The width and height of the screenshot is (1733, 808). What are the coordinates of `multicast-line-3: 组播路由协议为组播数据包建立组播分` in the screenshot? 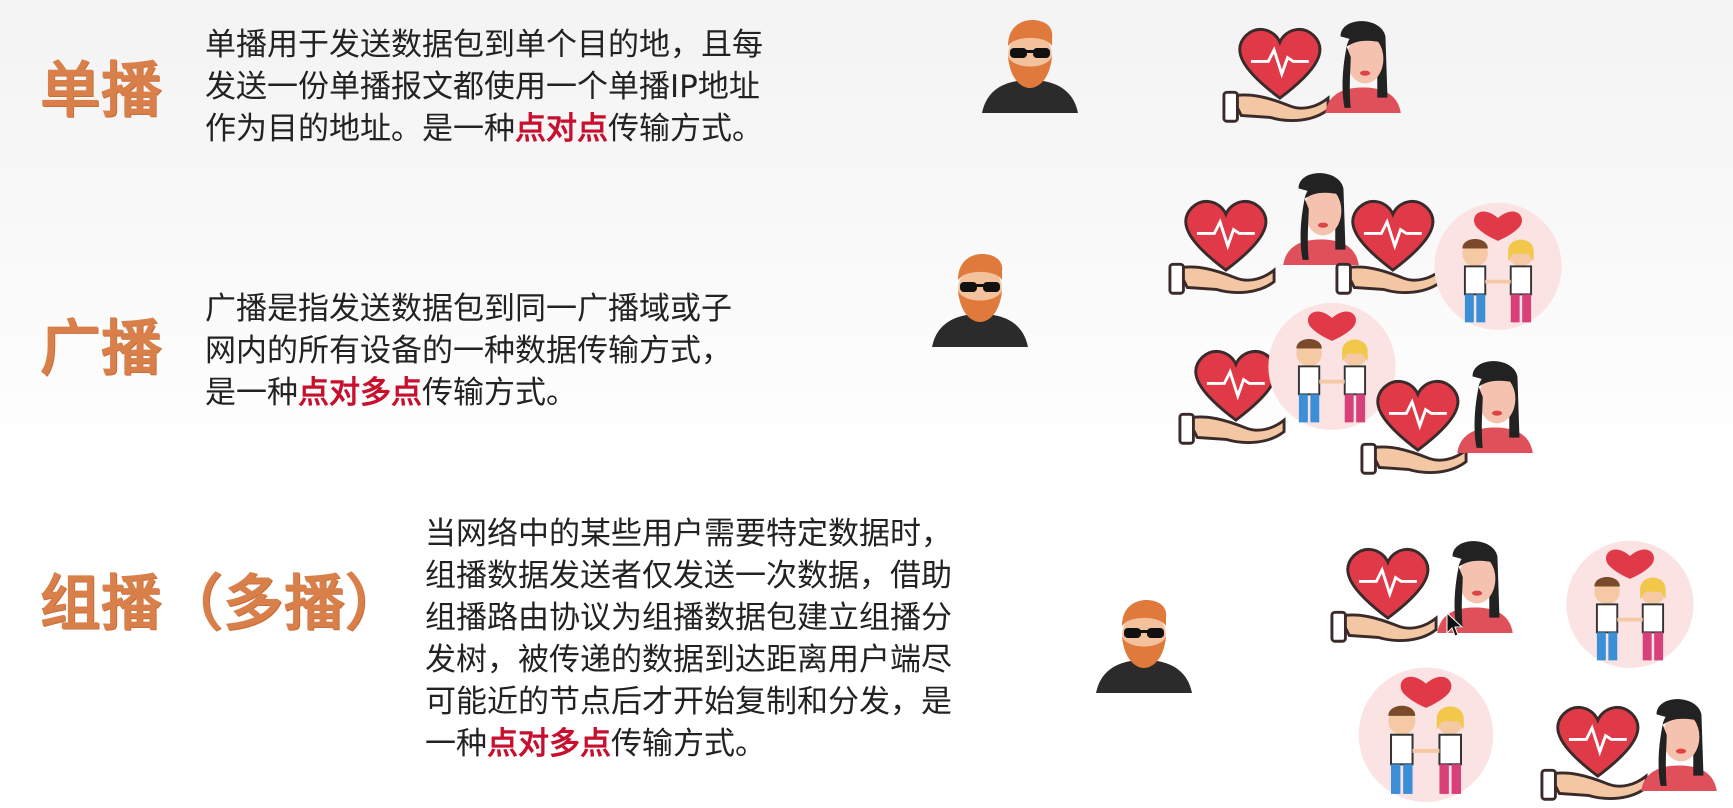 It's located at (688, 618).